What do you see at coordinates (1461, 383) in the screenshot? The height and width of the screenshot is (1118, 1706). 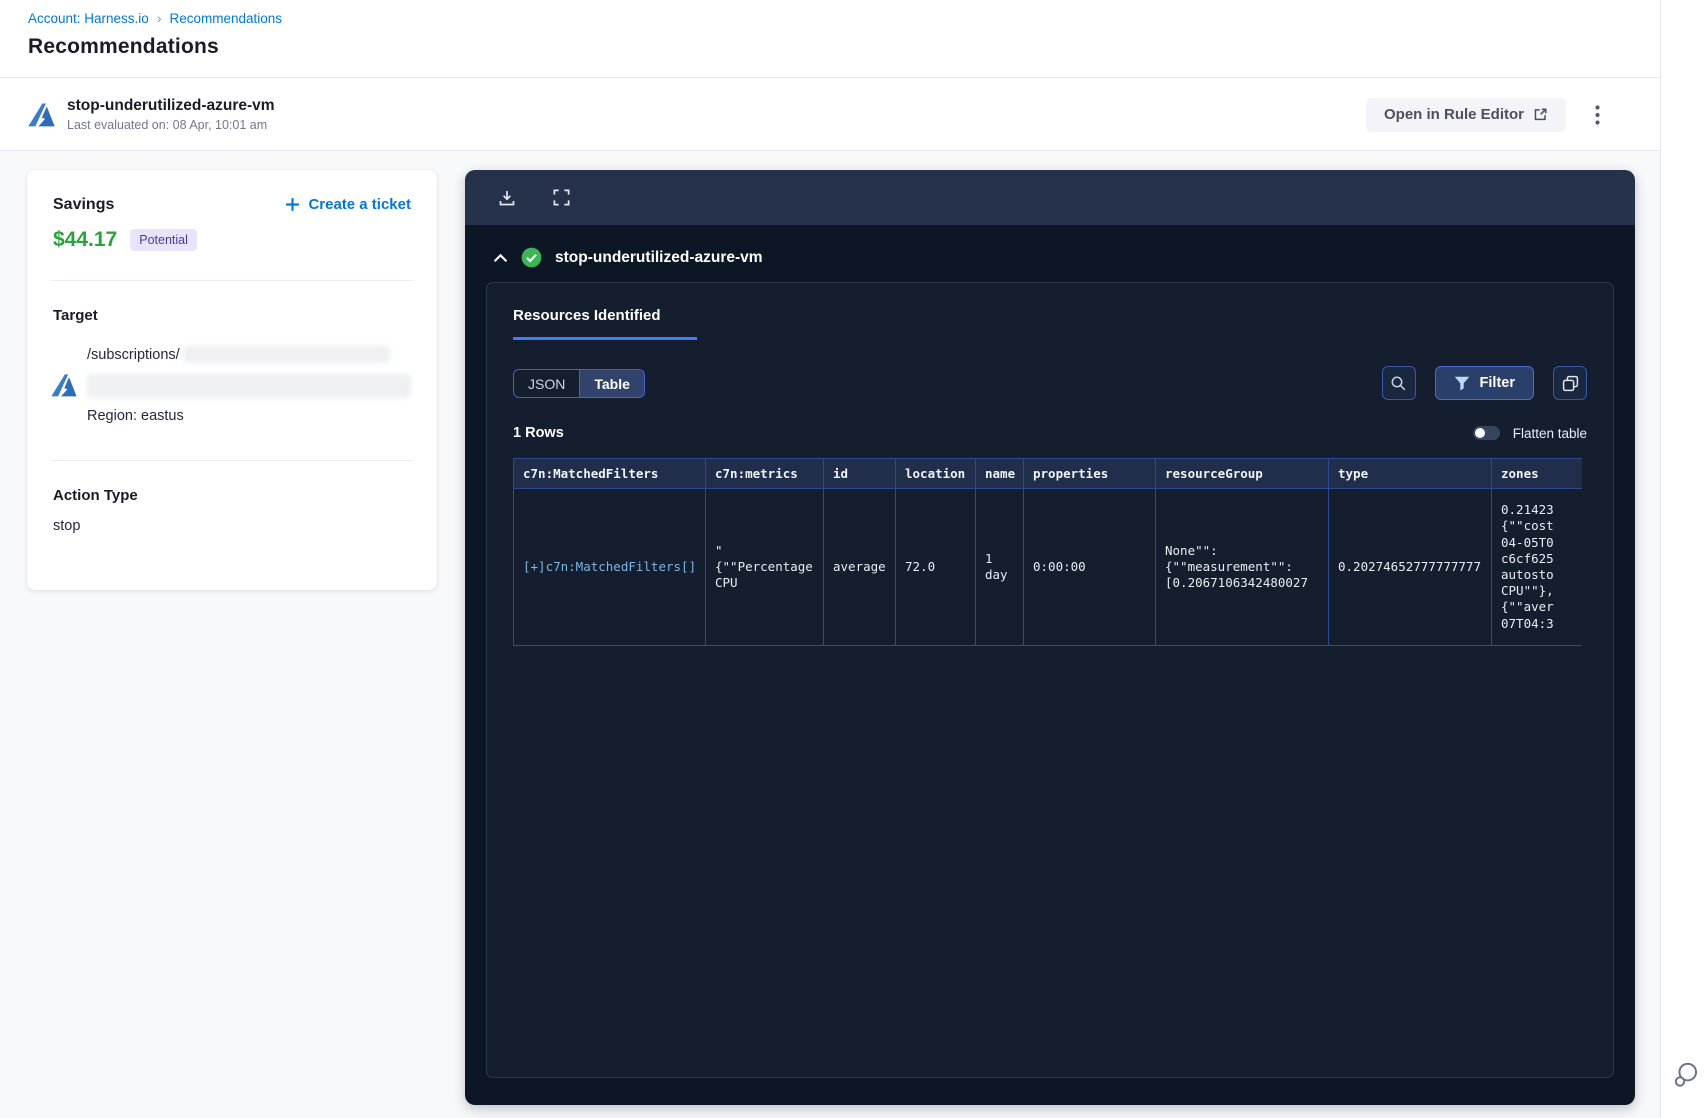 I see `filter-funnel-icon` at bounding box center [1461, 383].